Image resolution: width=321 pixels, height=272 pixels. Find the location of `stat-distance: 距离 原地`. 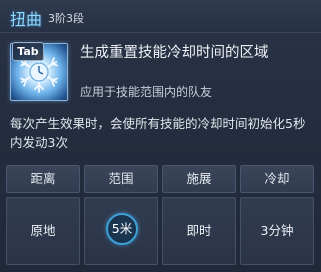

stat-distance: 距离 原地 is located at coordinates (43, 216).